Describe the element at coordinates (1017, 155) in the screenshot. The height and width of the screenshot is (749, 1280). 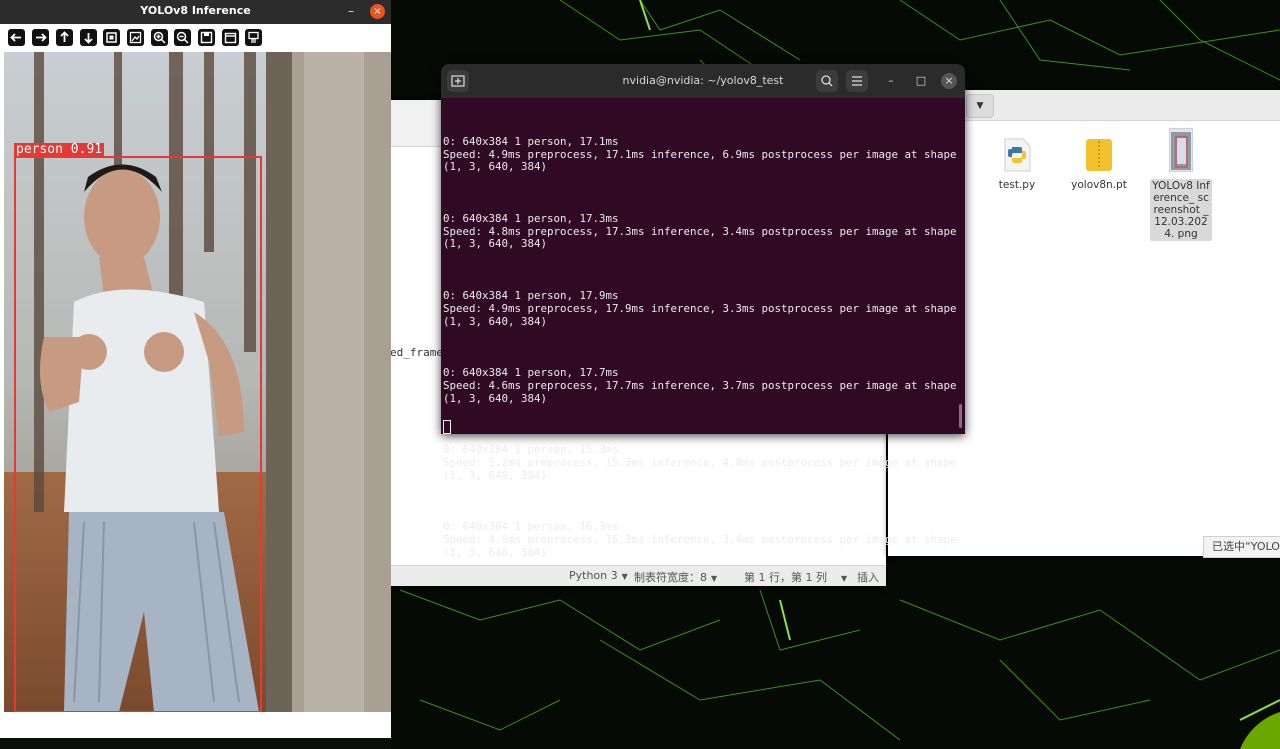
I see `python-file-icon` at that location.